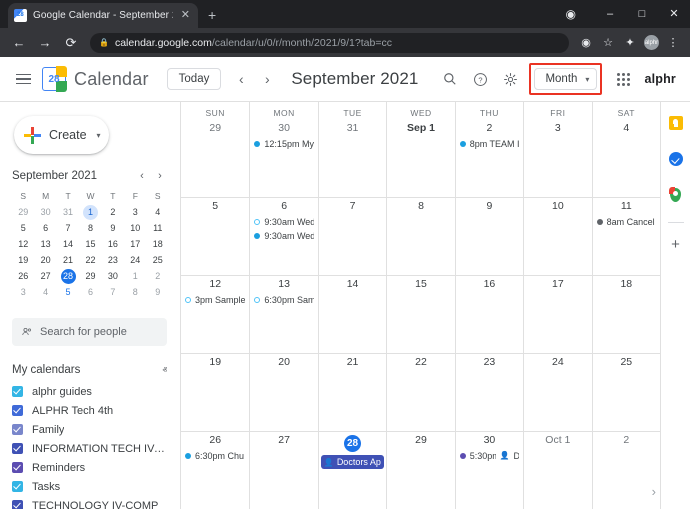 This screenshot has height=509, width=690. Describe the element at coordinates (158, 260) in the screenshot. I see `mini-calendar-day: 25` at that location.